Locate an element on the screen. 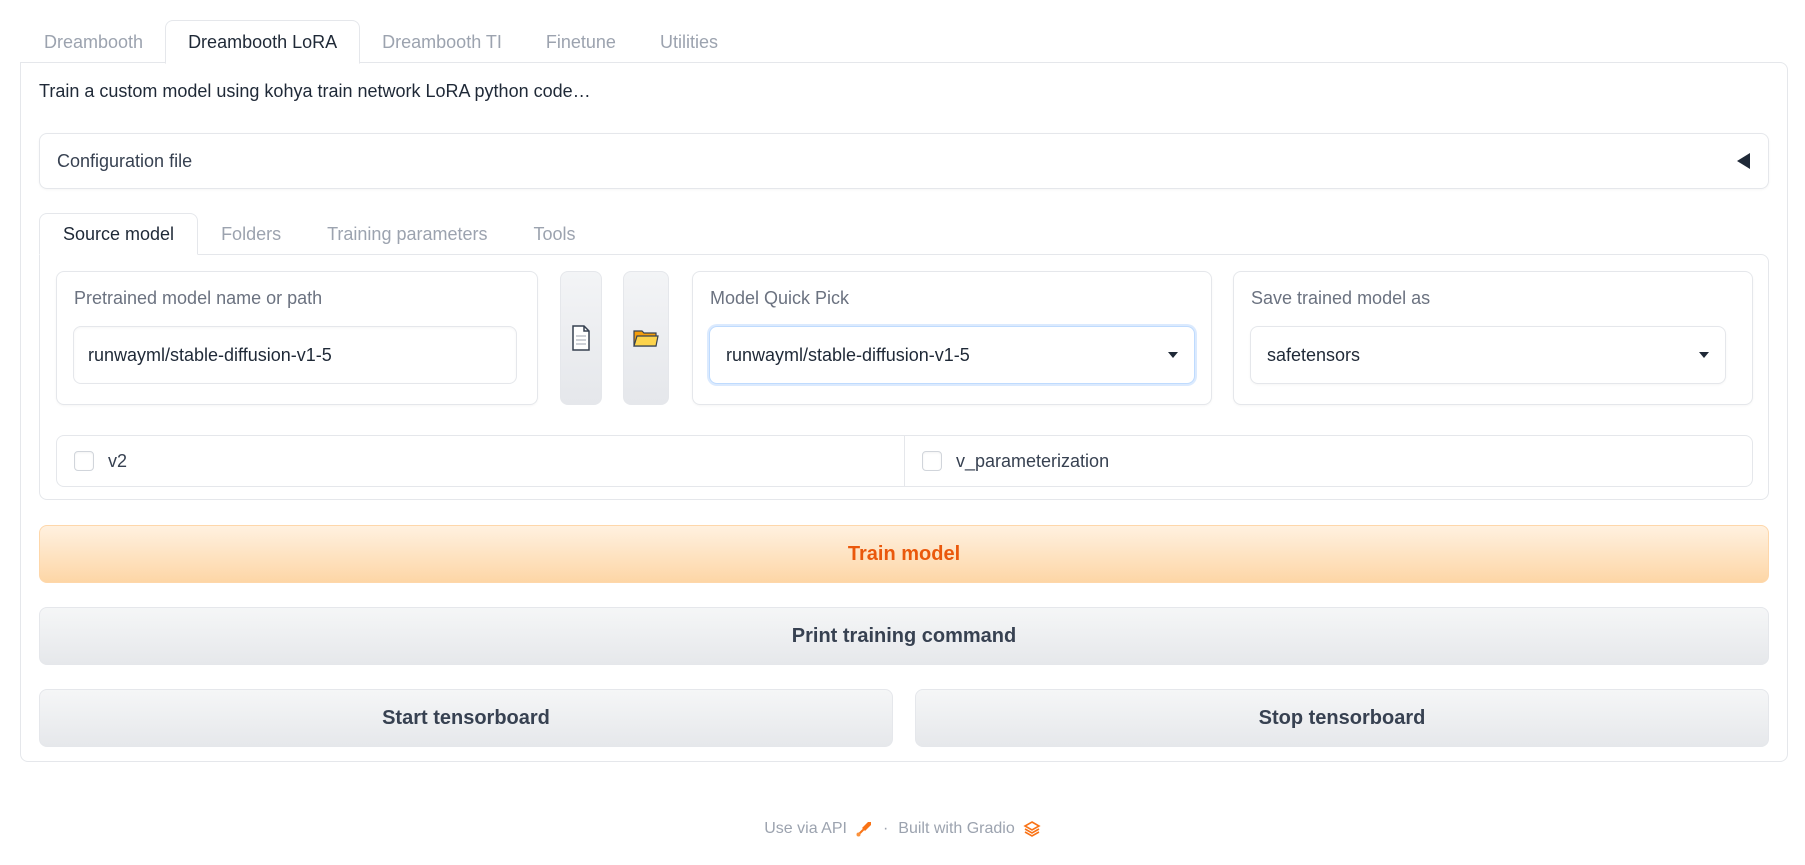 This screenshot has width=1805, height=865. start-tensorboard-button: Start tensorboard is located at coordinates (466, 718).